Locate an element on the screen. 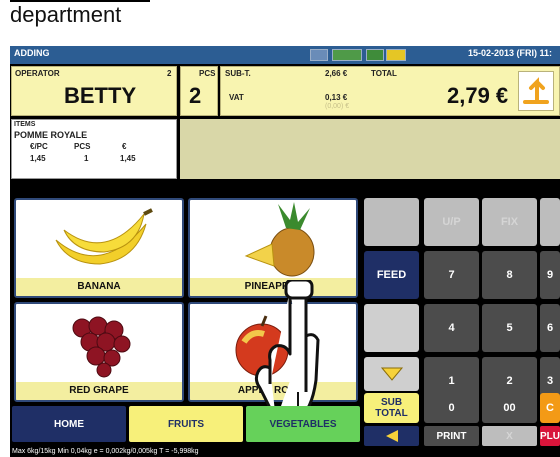 This screenshot has width=560, height=457. key-feed: FEED is located at coordinates (391, 275).